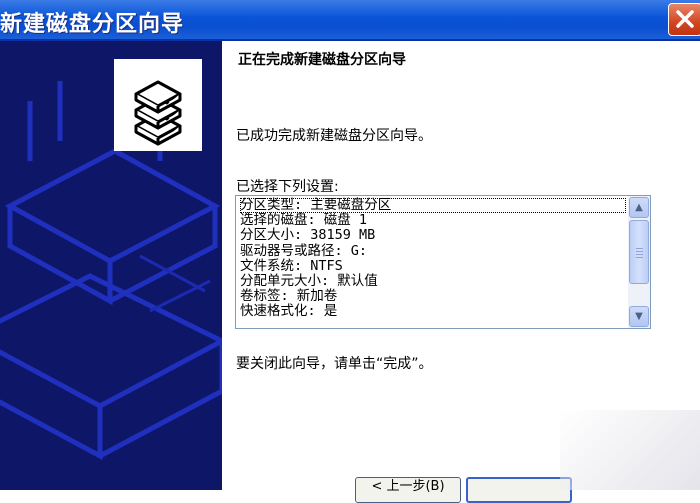 The width and height of the screenshot is (700, 503). I want to click on list-item: 选择的磁盘: 磁盘 1, so click(433, 220).